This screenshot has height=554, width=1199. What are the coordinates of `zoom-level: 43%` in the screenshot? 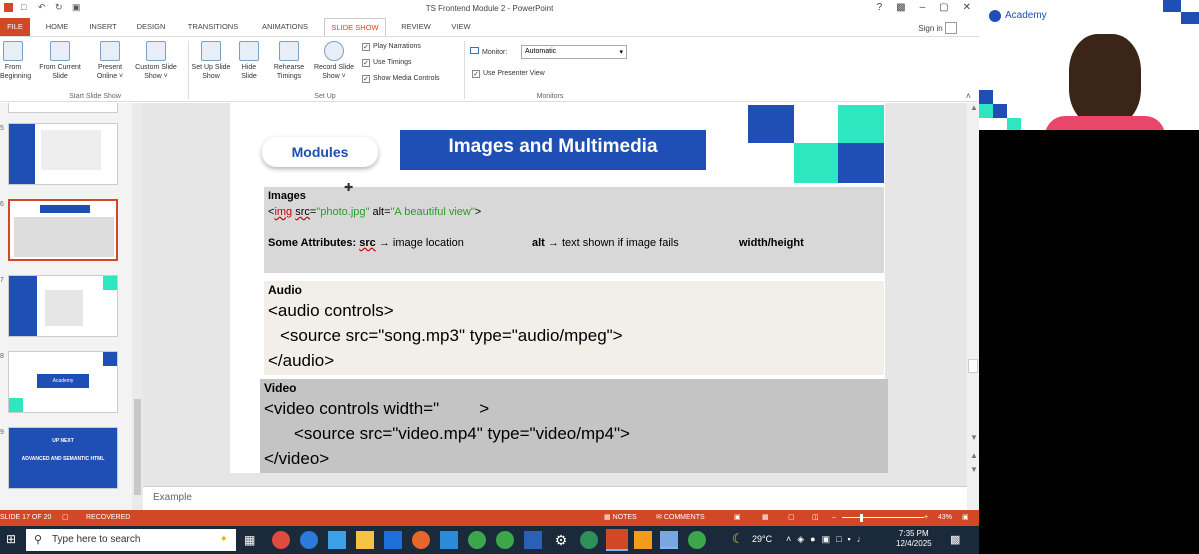 It's located at (945, 518).